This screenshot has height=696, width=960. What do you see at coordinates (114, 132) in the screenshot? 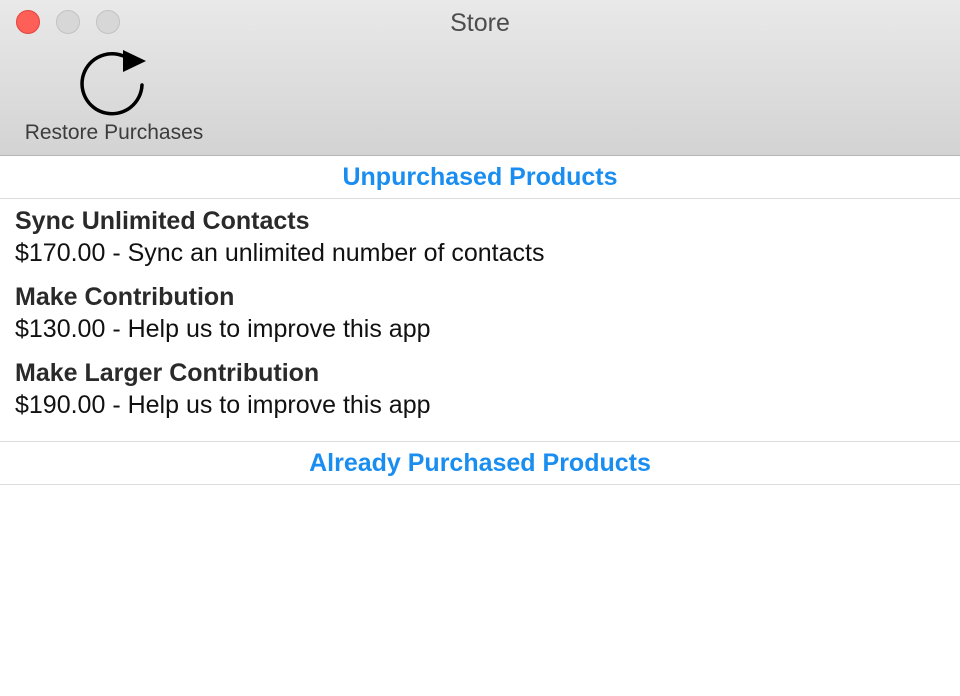
I see `restore-purchases-label: Restore Purchases` at bounding box center [114, 132].